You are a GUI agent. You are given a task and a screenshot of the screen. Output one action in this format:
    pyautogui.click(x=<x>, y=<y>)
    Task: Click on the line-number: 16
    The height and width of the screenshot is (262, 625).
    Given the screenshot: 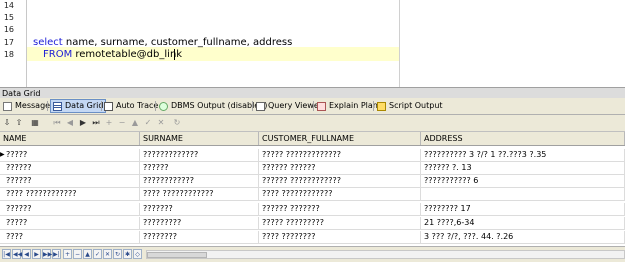 What is the action you would take?
    pyautogui.click(x=8, y=29)
    